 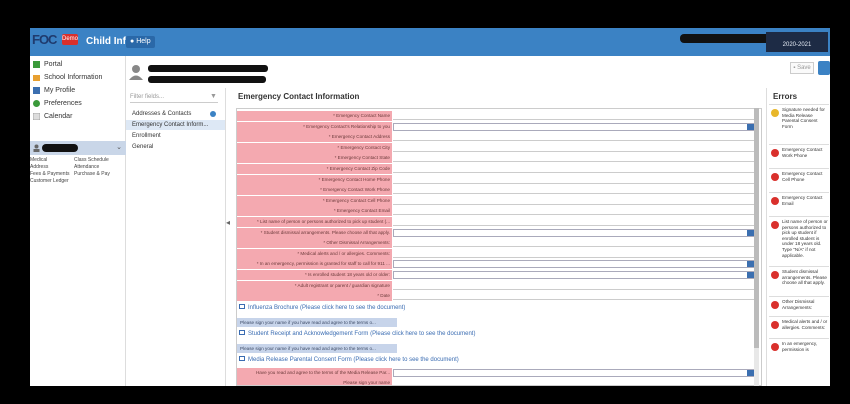 What do you see at coordinates (177, 147) in the screenshot?
I see `field-link-general: General` at bounding box center [177, 147].